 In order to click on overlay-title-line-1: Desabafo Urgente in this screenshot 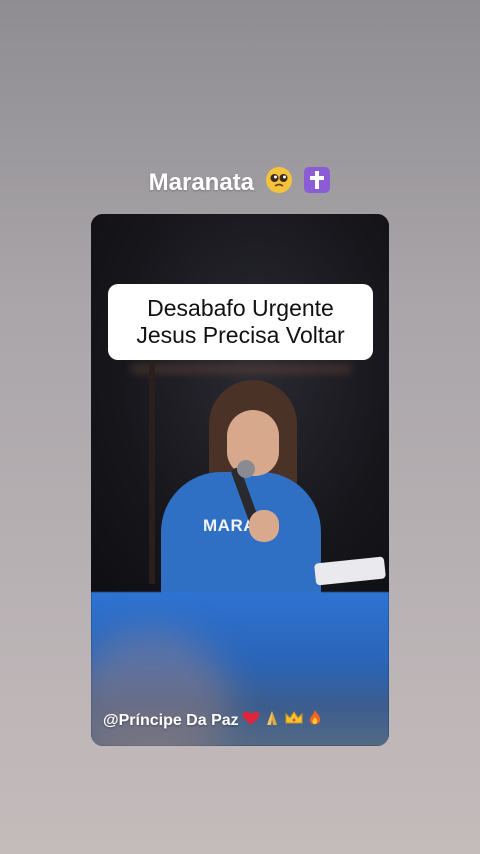, I will do `click(240, 308)`.